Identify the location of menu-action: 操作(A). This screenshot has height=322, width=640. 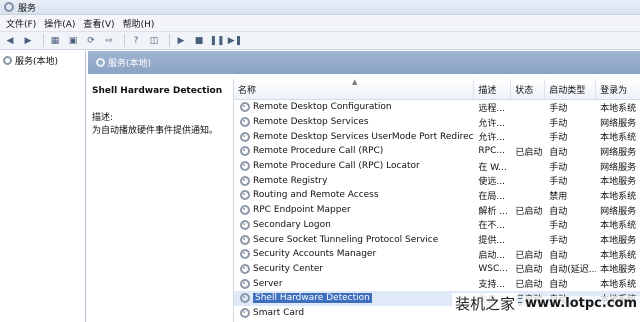
(61, 23).